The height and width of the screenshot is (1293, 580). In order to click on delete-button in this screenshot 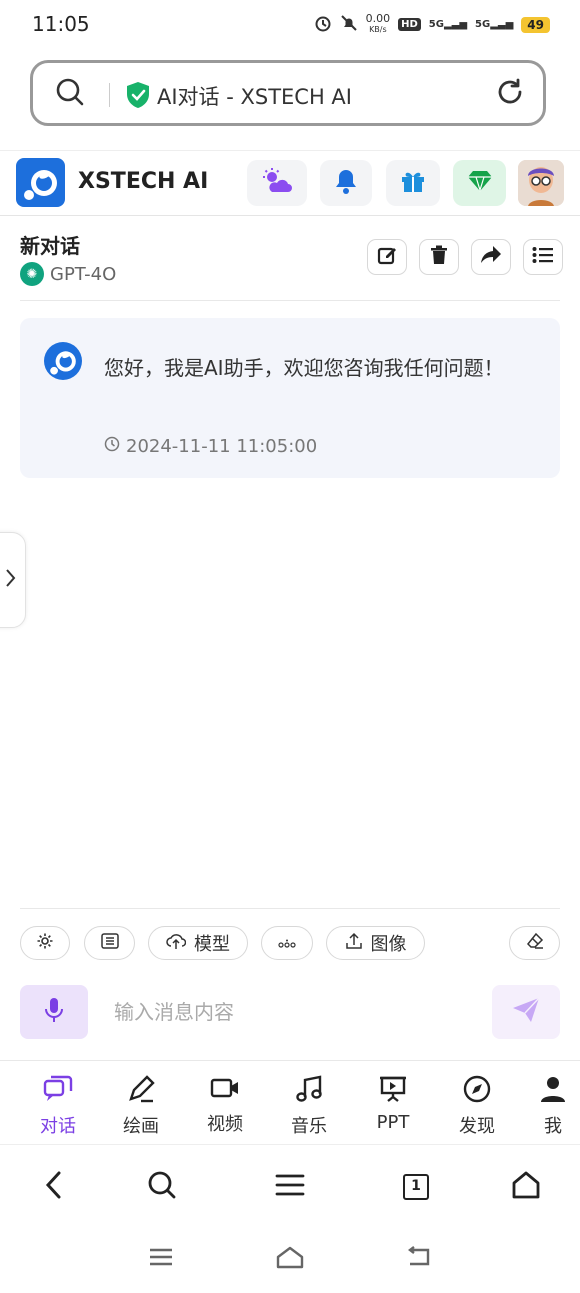, I will do `click(439, 257)`.